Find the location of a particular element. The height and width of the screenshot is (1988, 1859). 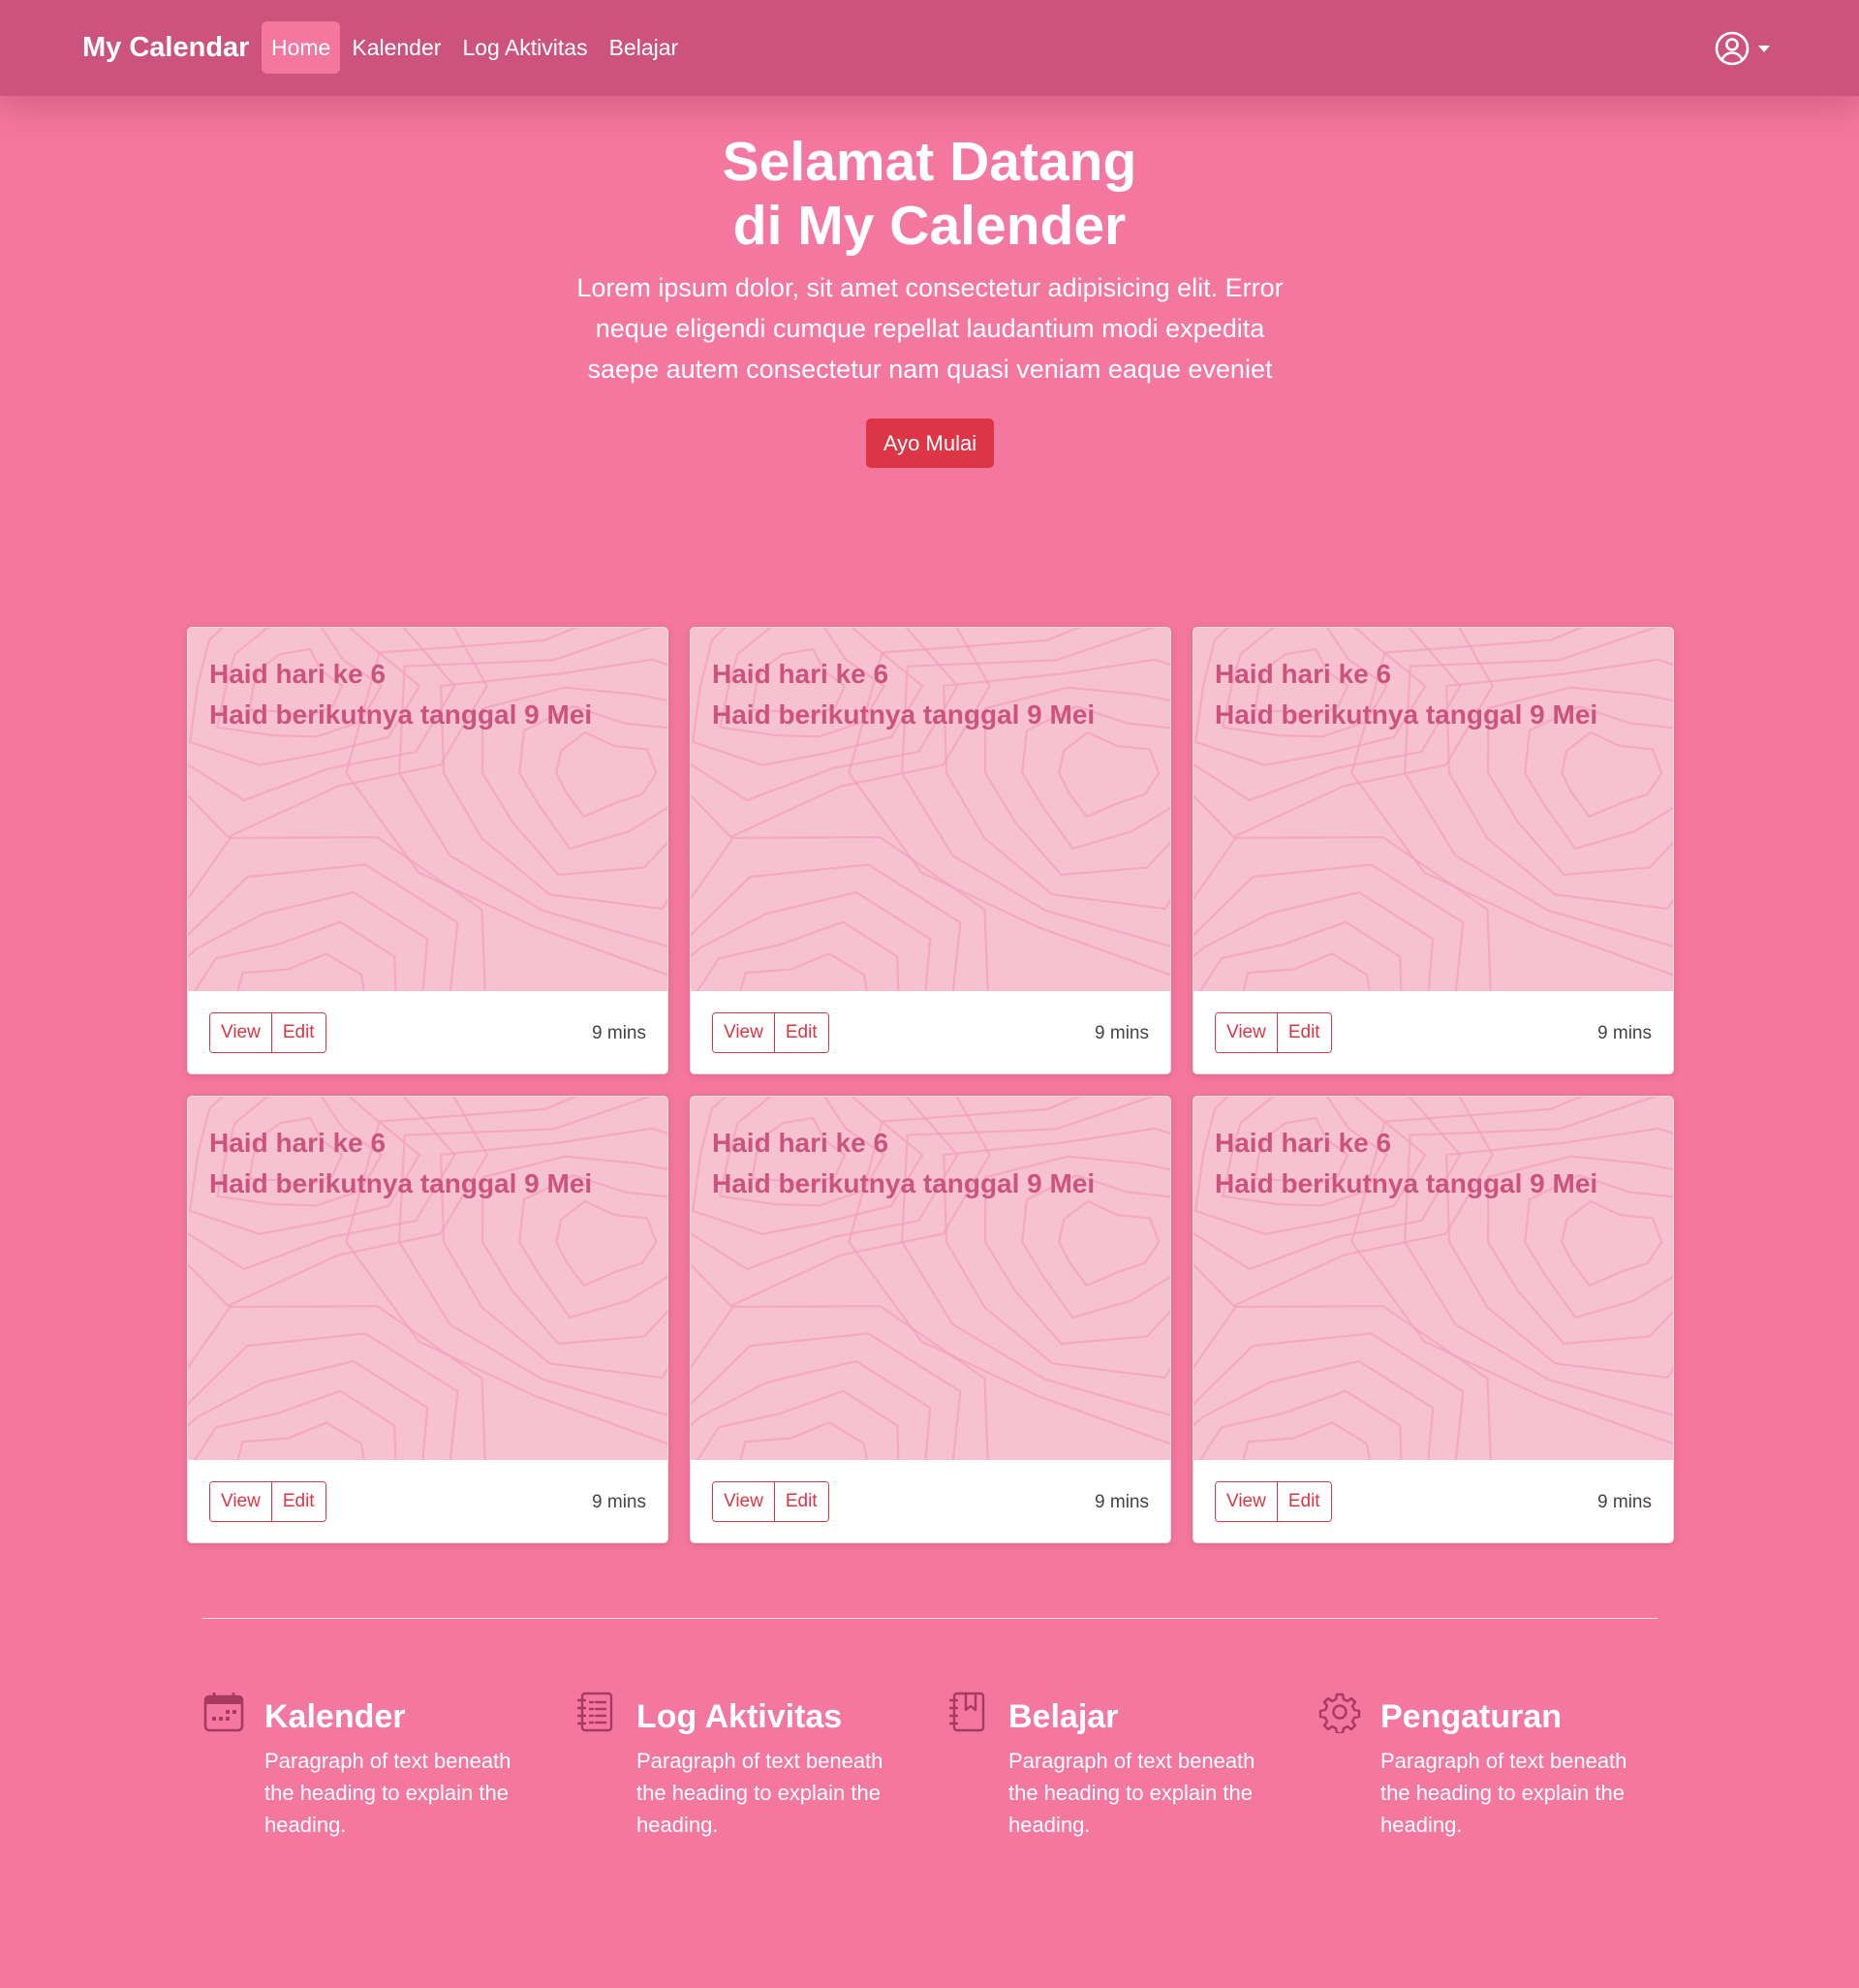

feature-title: Log Aktivitas is located at coordinates (739, 1716).